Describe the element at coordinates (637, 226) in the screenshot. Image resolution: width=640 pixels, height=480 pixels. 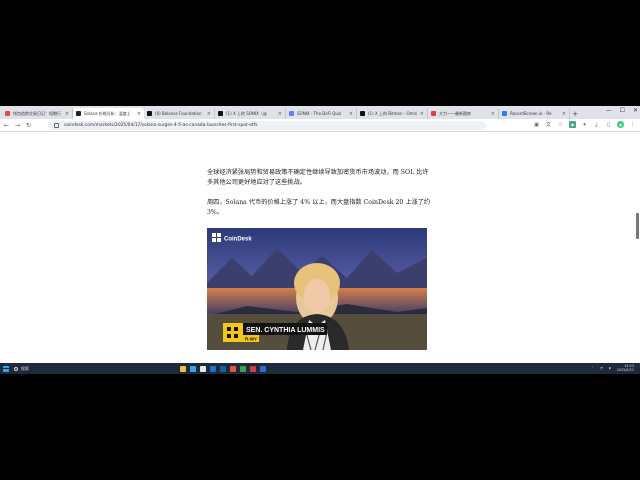
I see `page-scrollbar` at that location.